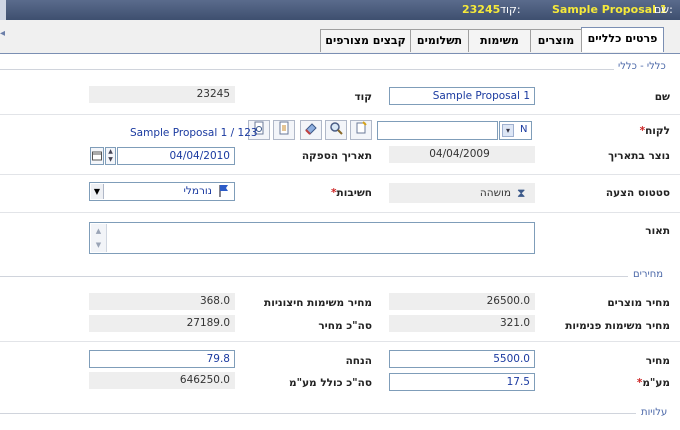 The height and width of the screenshot is (430, 680). Describe the element at coordinates (318, 303) in the screenshot. I see `external-tasks-label: מחיר משימות חיצוניות` at that location.